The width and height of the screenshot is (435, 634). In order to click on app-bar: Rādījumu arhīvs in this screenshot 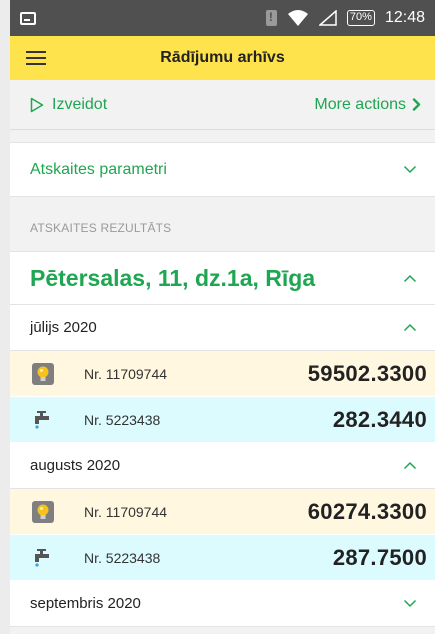, I will do `click(222, 58)`.